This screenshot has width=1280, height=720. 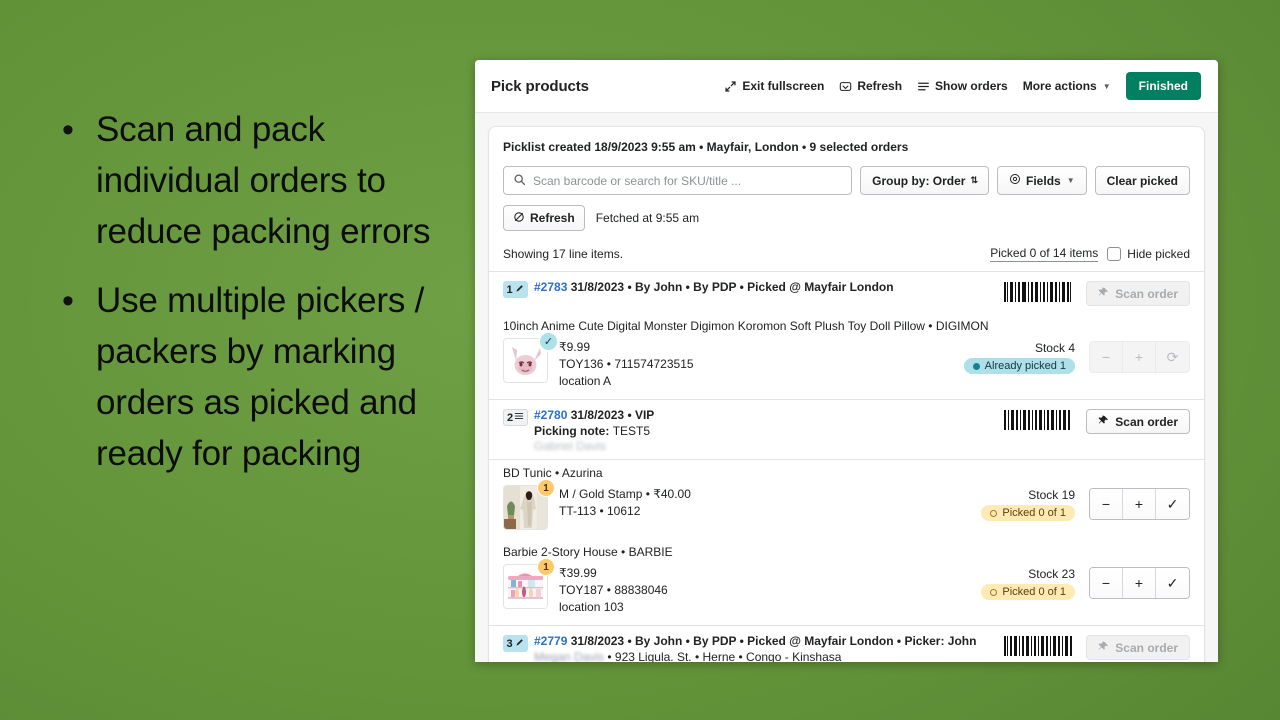 What do you see at coordinates (519, 181) in the screenshot?
I see `search-icon` at bounding box center [519, 181].